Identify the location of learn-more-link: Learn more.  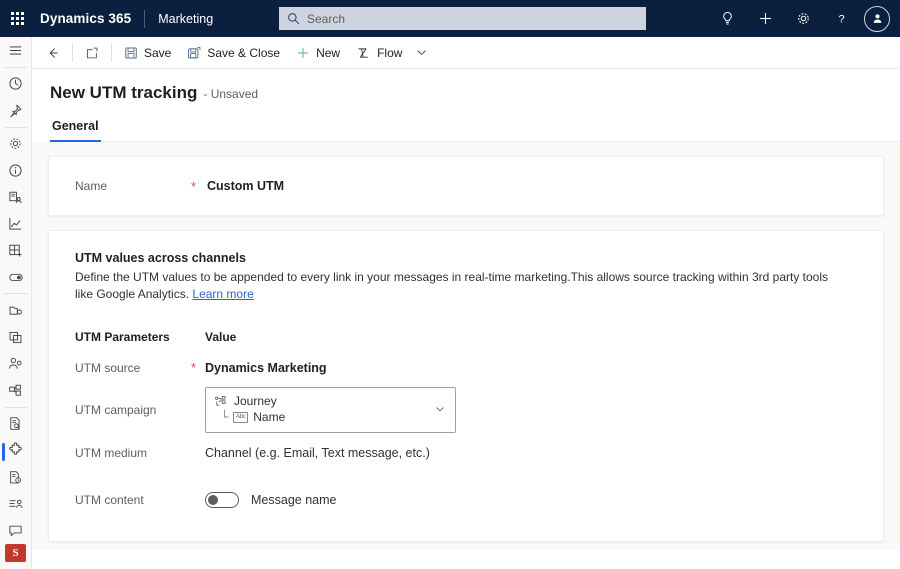
(222, 294).